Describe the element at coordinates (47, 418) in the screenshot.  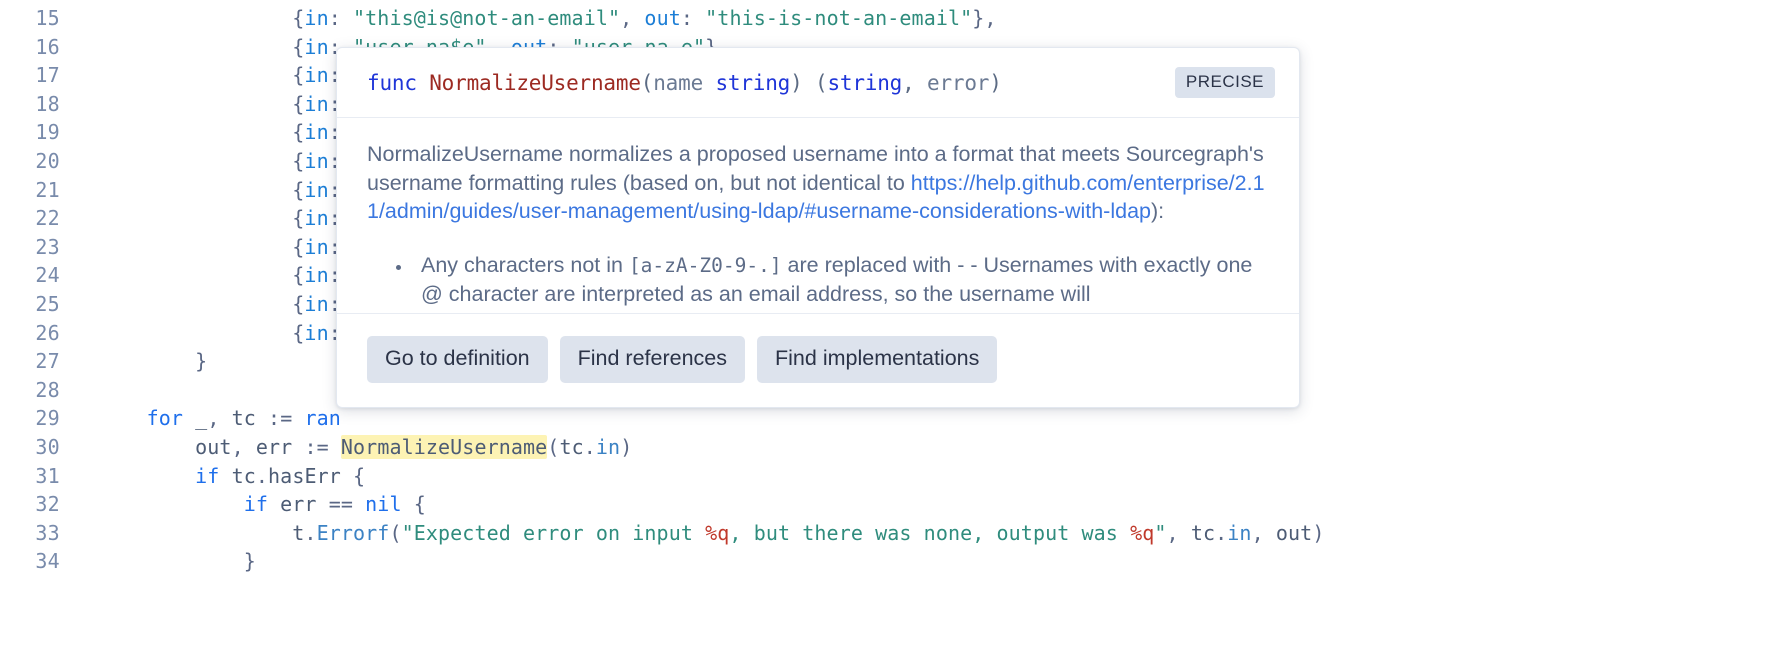
I see `line-number: 29` at that location.